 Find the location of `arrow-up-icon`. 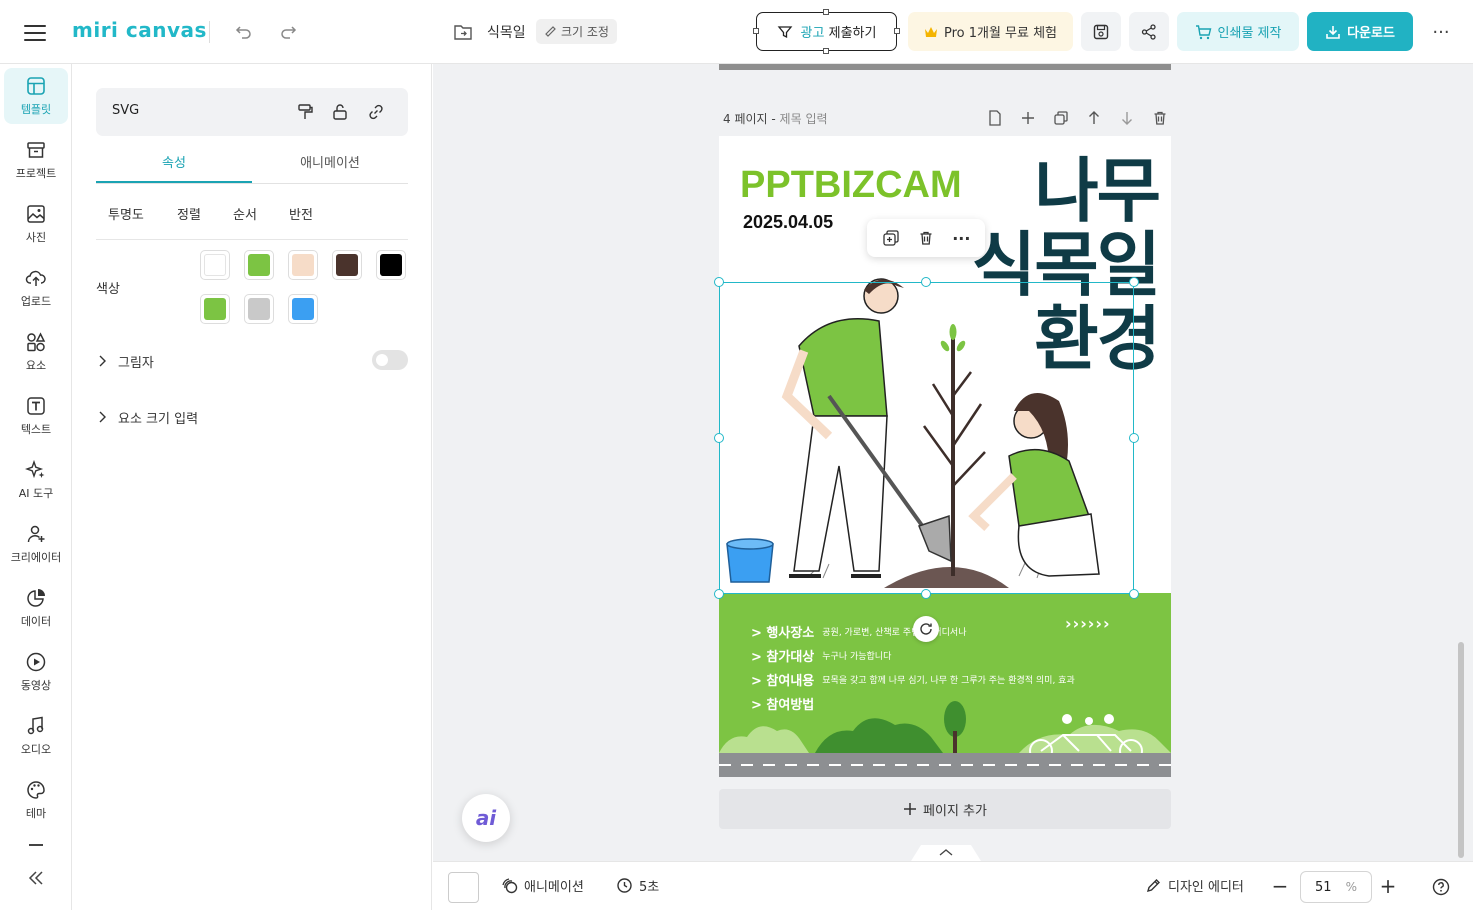

arrow-up-icon is located at coordinates (1094, 118).